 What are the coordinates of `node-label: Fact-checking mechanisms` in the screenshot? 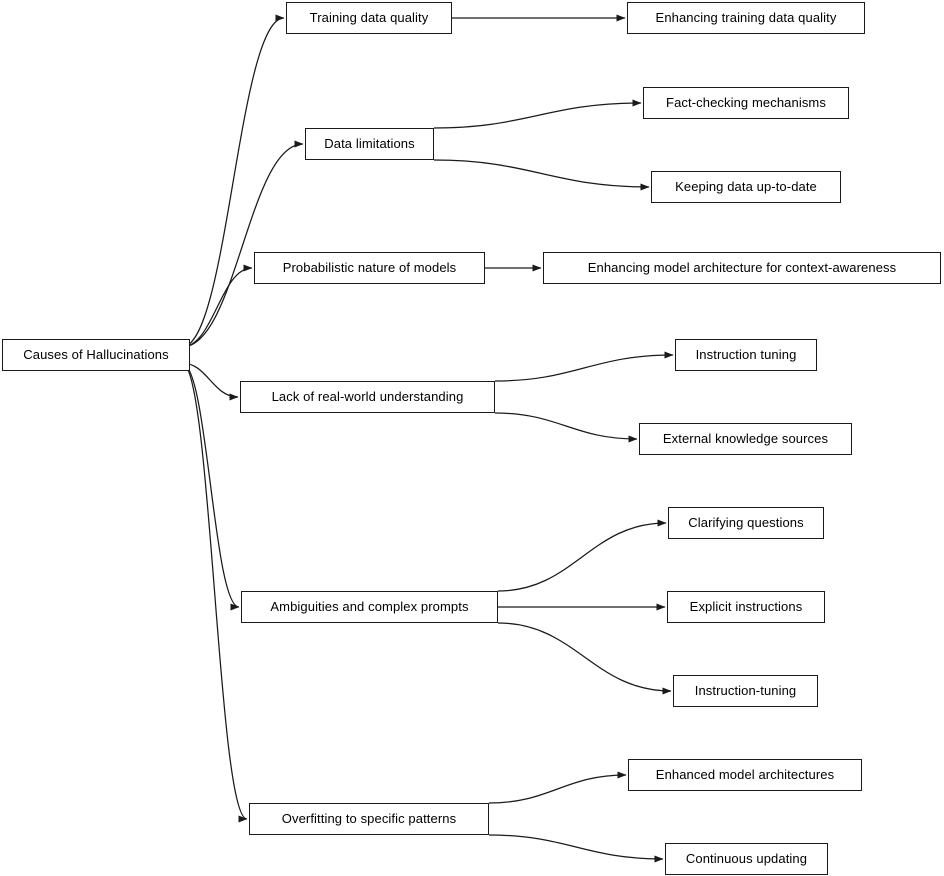 It's located at (746, 102).